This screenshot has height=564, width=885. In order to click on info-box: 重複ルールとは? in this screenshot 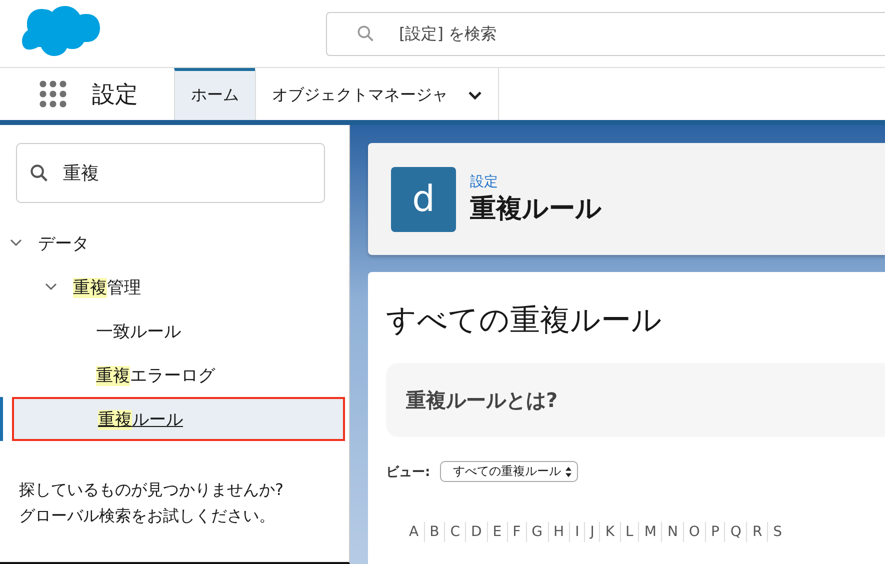, I will do `click(635, 400)`.